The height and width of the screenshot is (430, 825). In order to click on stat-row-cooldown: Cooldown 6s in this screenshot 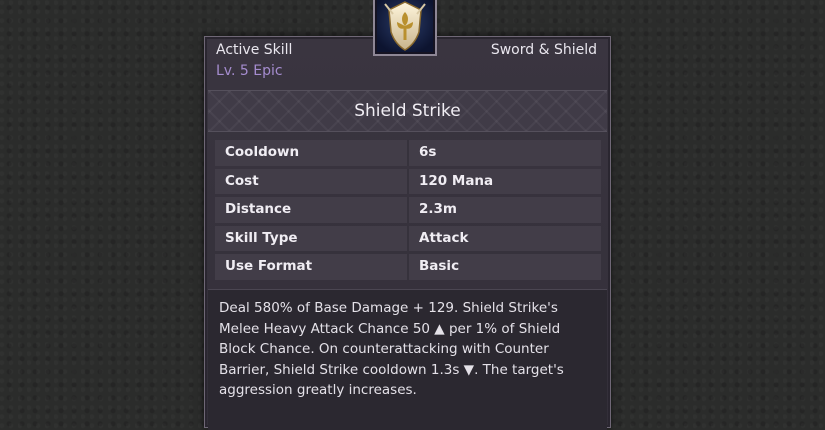, I will do `click(408, 153)`.